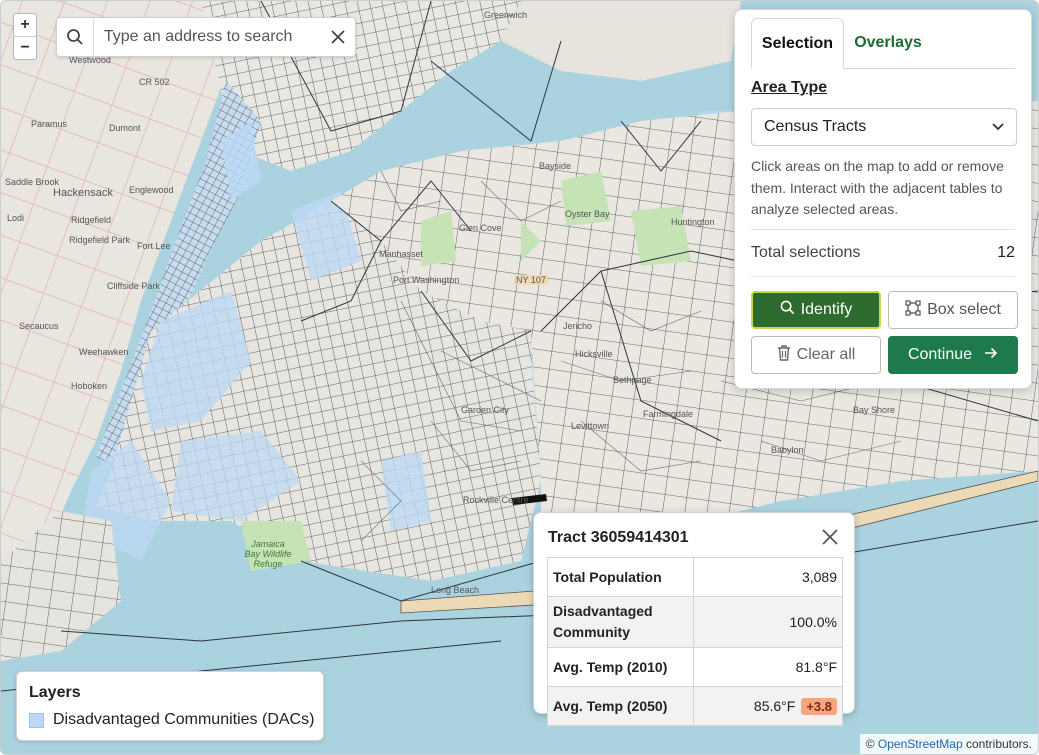 This screenshot has width=1039, height=755. Describe the element at coordinates (25, 25) in the screenshot. I see `zoom-in-button: +` at that location.